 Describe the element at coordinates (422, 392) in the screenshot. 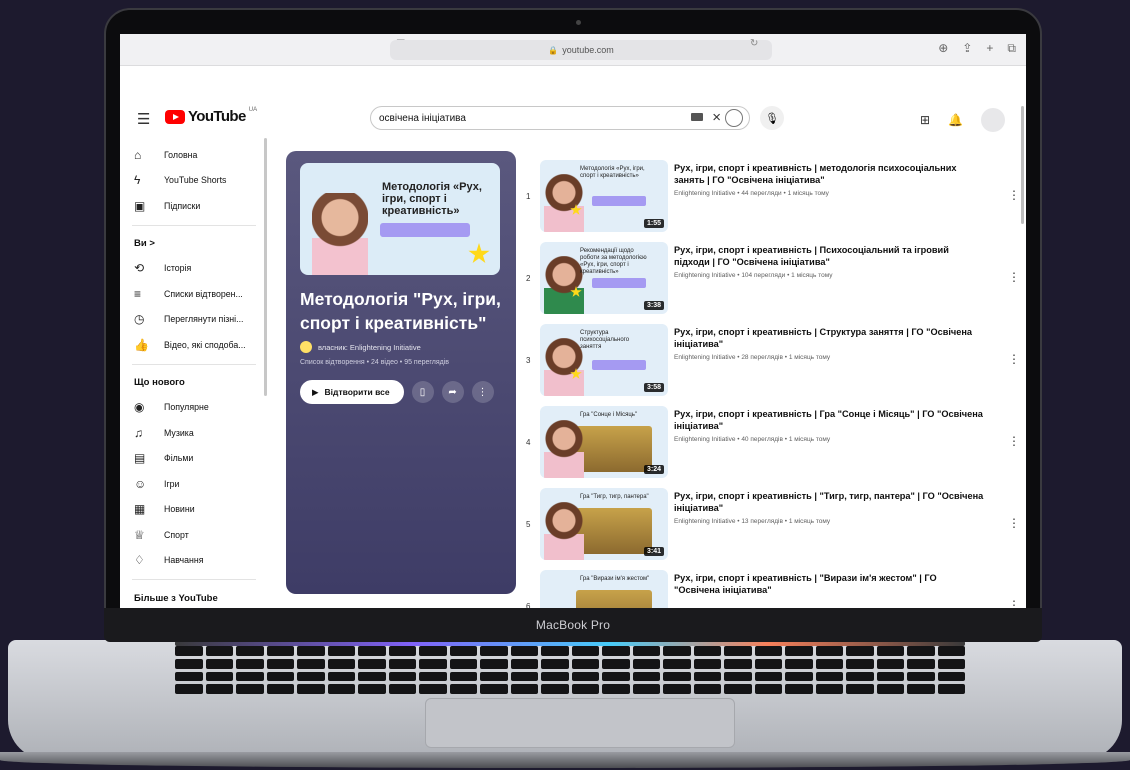

I see `save-icon: ▯` at that location.